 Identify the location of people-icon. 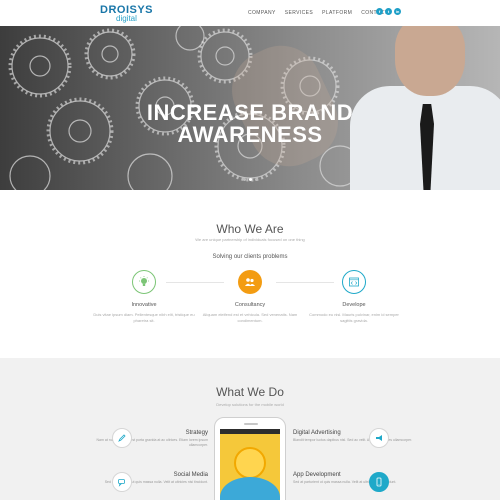
(250, 282).